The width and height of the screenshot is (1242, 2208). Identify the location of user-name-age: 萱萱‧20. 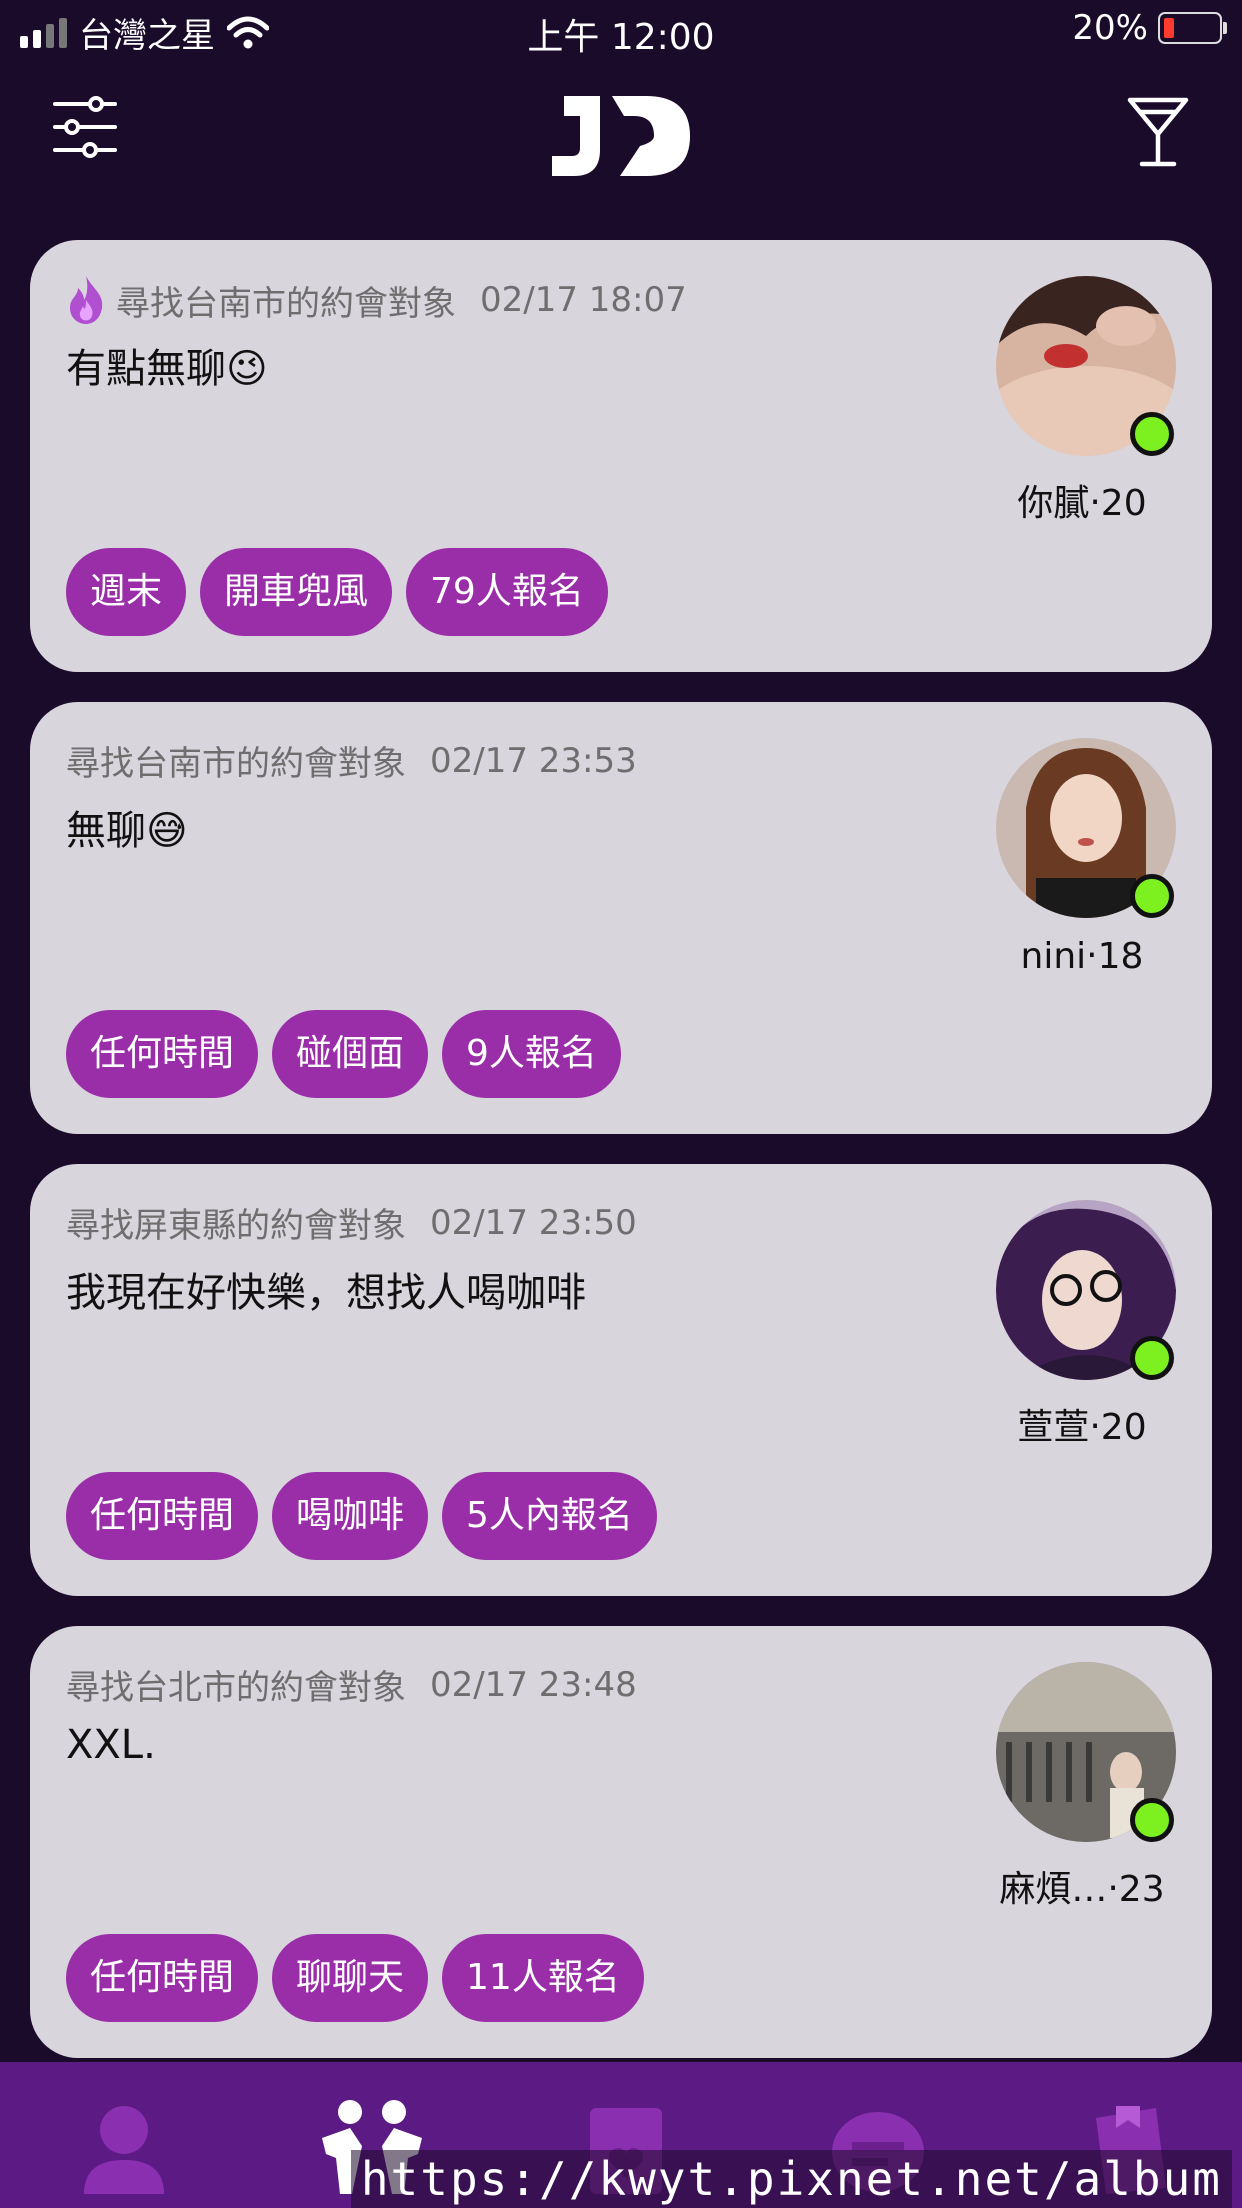
(1082, 1427).